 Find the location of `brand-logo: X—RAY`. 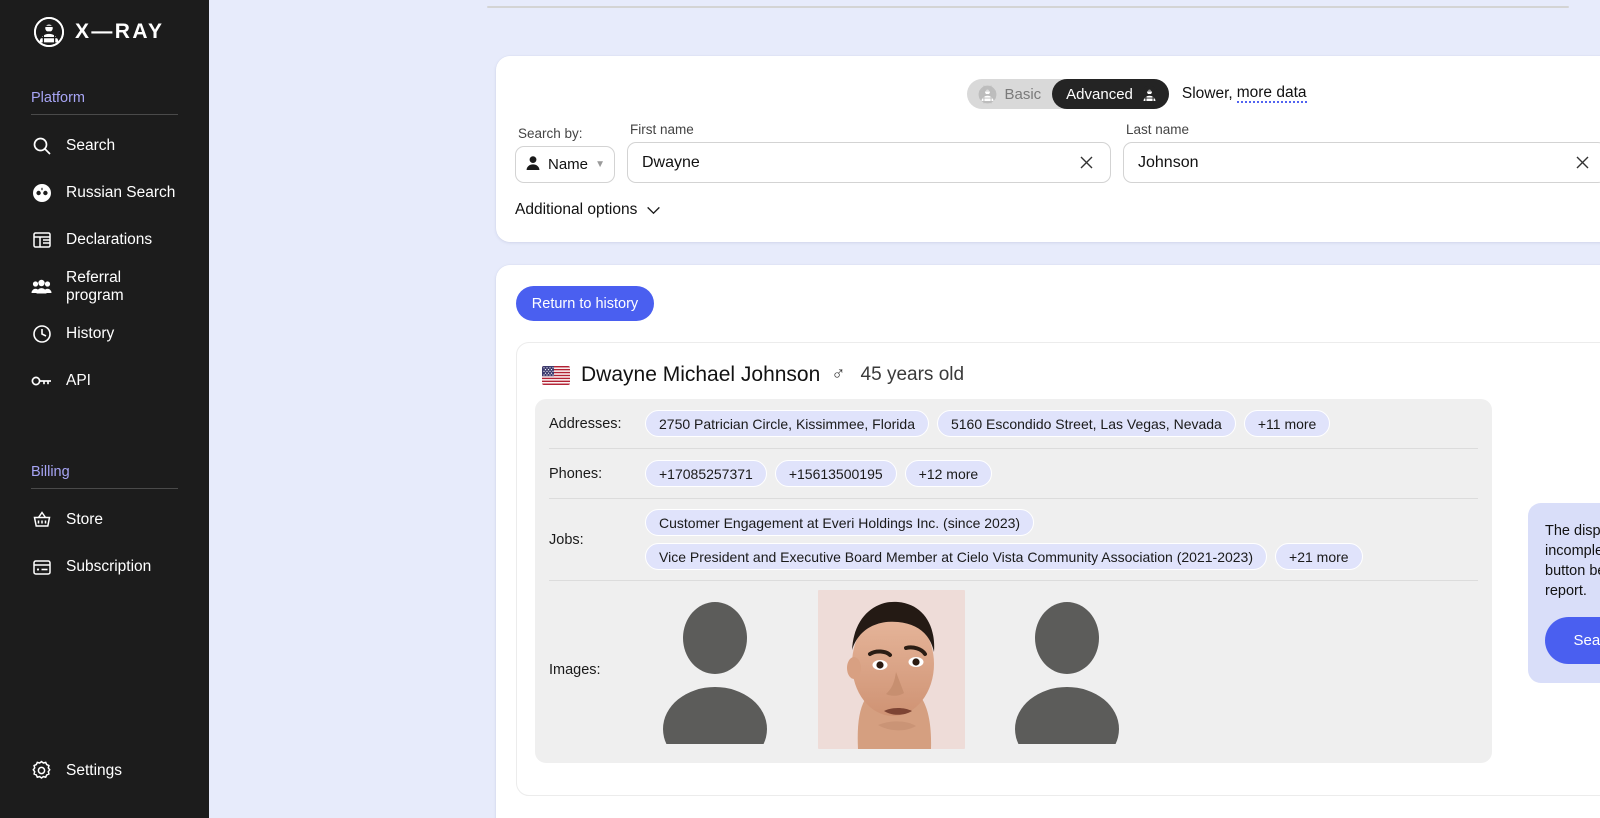

brand-logo: X—RAY is located at coordinates (104, 26).